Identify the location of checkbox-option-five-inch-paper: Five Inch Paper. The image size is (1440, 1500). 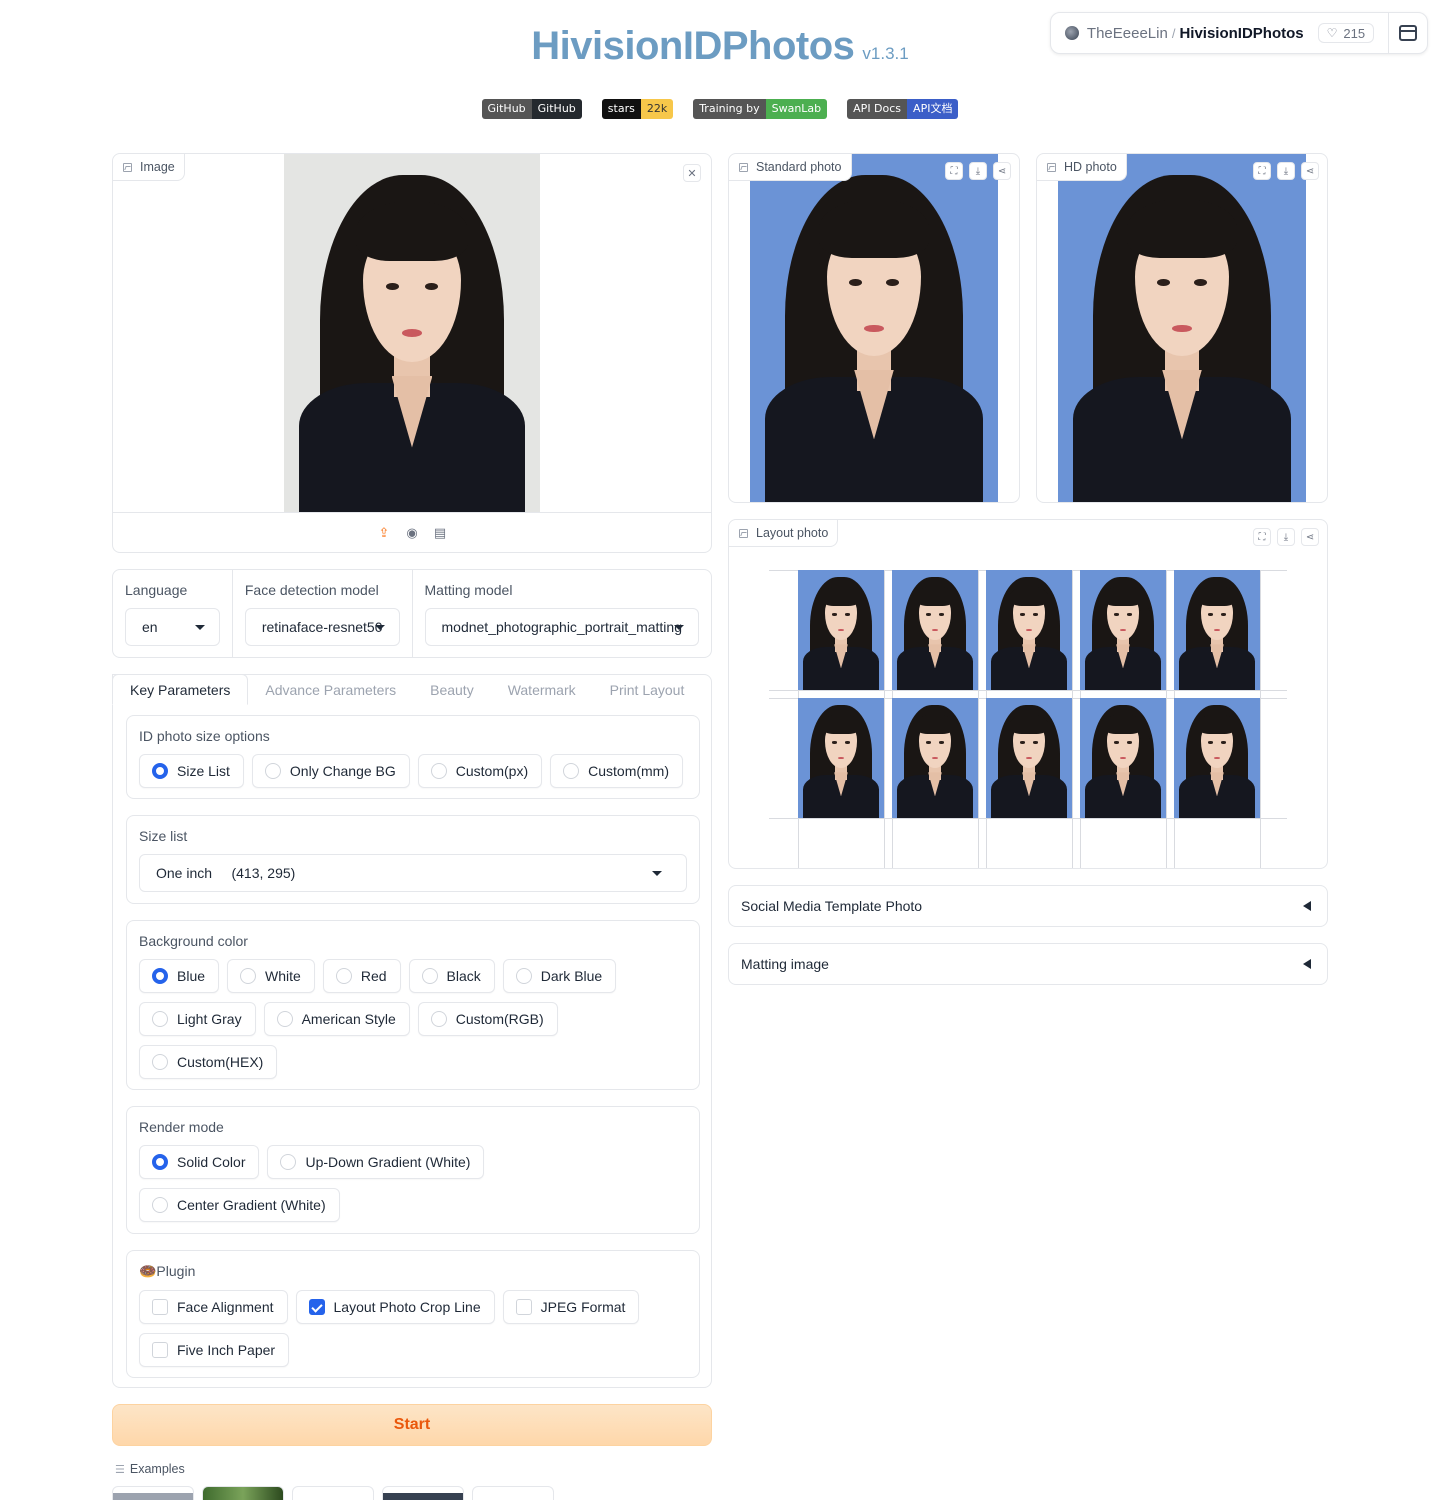
(214, 1350).